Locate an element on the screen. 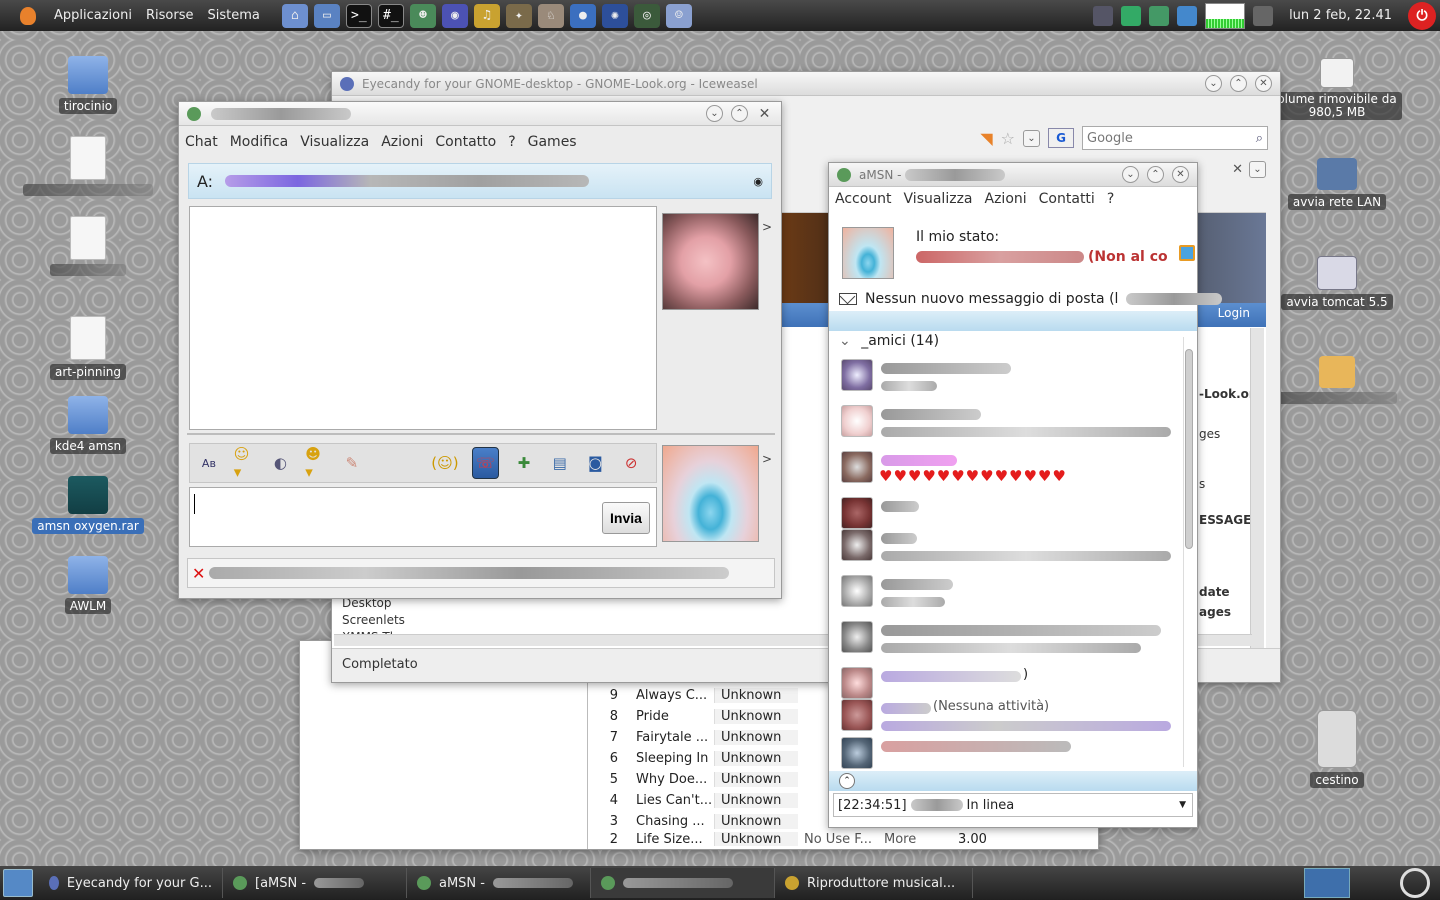 The height and width of the screenshot is (900, 1440). smiley-icon: ☺▾ is located at coordinates (245, 463).